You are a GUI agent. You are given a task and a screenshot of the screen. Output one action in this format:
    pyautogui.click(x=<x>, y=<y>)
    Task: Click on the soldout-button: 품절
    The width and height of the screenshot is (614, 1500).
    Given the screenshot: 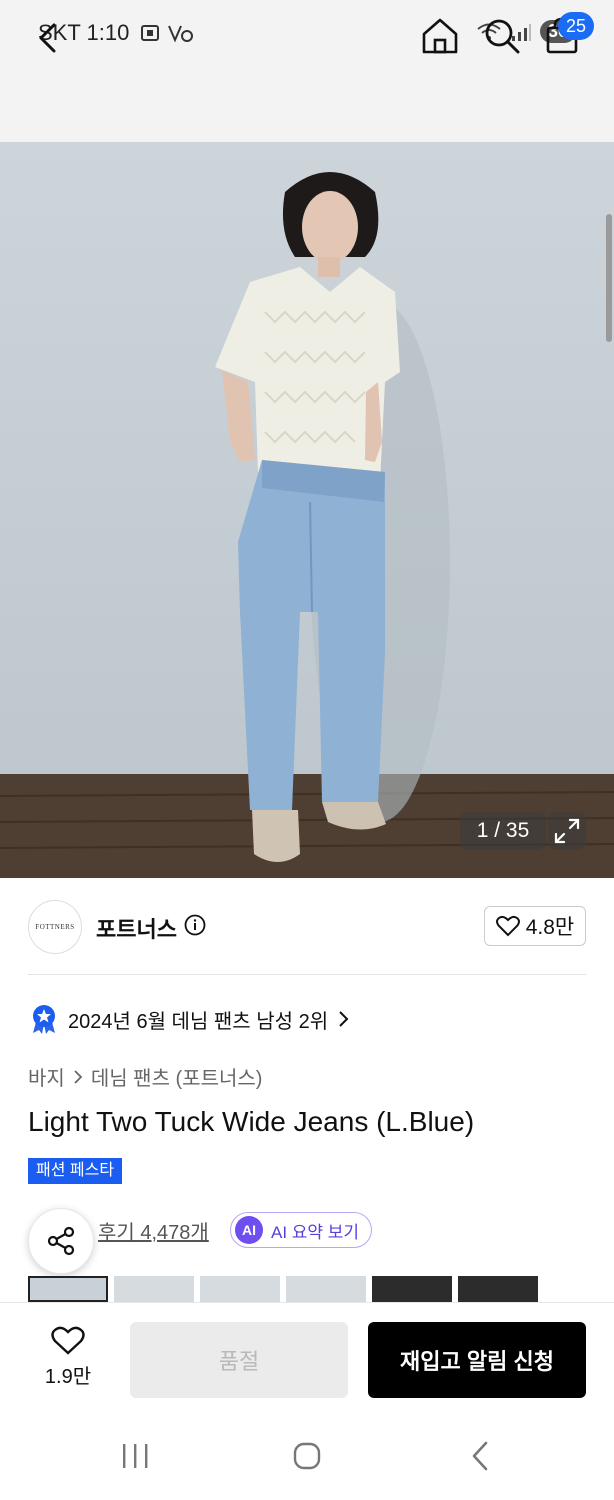 What is the action you would take?
    pyautogui.click(x=239, y=1360)
    